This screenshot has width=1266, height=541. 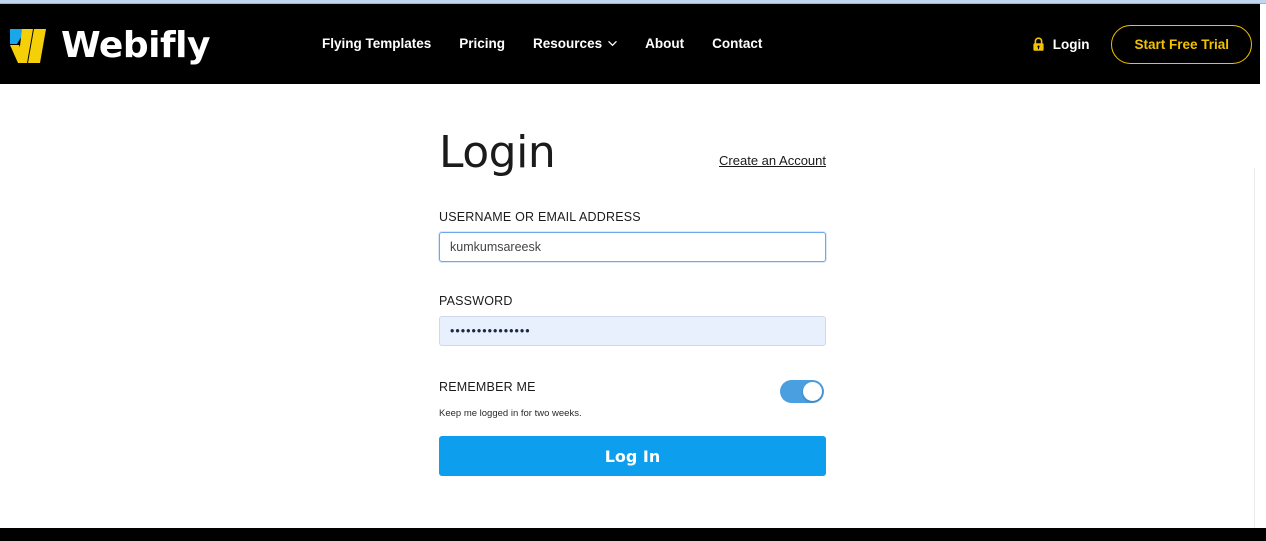 What do you see at coordinates (476, 301) in the screenshot?
I see `password-field-label: PASSWORD` at bounding box center [476, 301].